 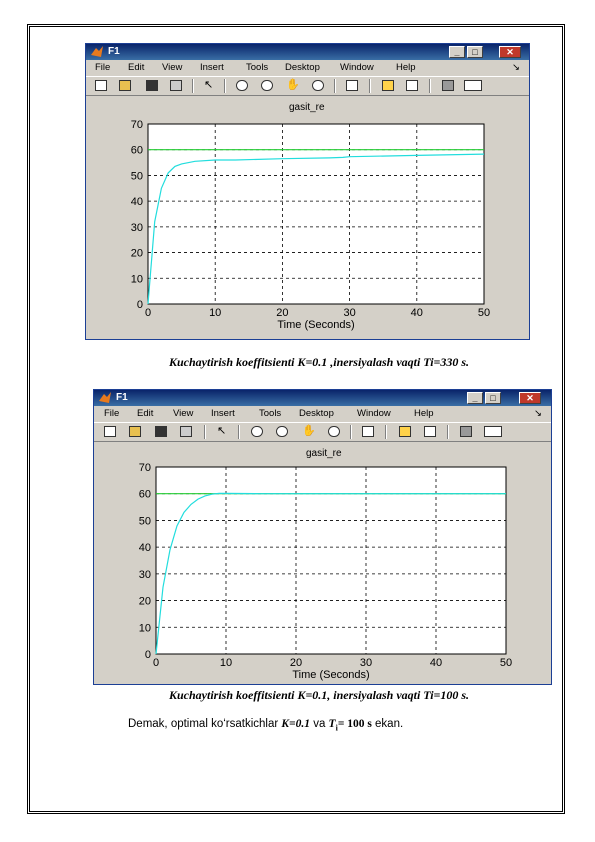 What do you see at coordinates (296, 663) in the screenshot?
I see `x-tick-label: 20` at bounding box center [296, 663].